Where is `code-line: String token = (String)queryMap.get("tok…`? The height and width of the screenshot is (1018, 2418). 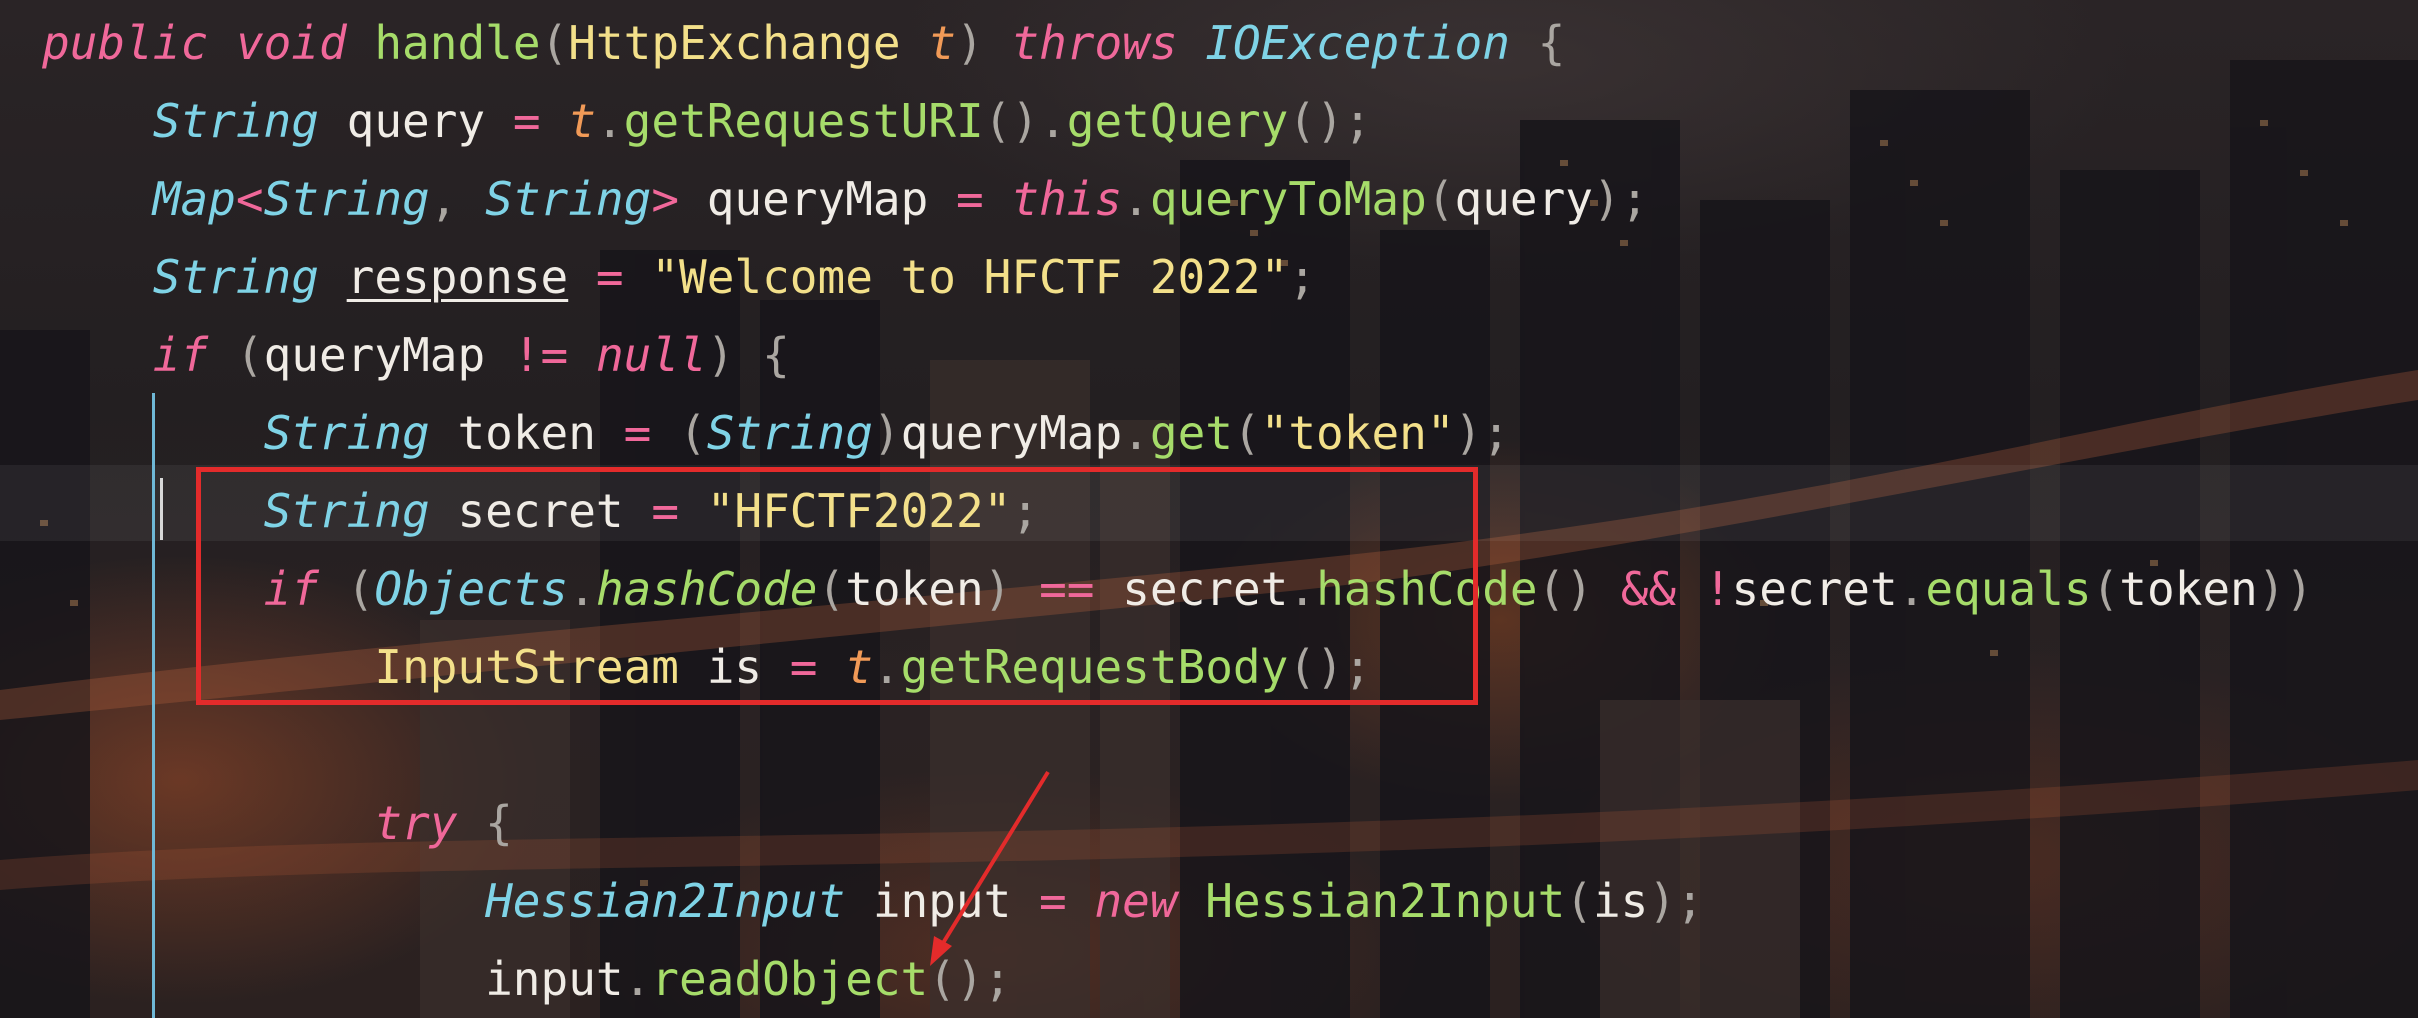 code-line: String token = (String)queryMap.get("tok… is located at coordinates (776, 433).